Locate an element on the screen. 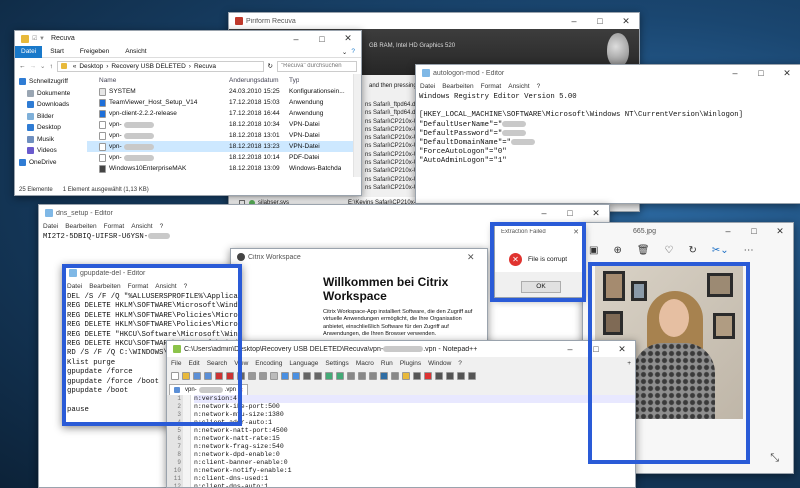 This screenshot has width=800, height=488. tab-datei: Datei is located at coordinates (29, 51).